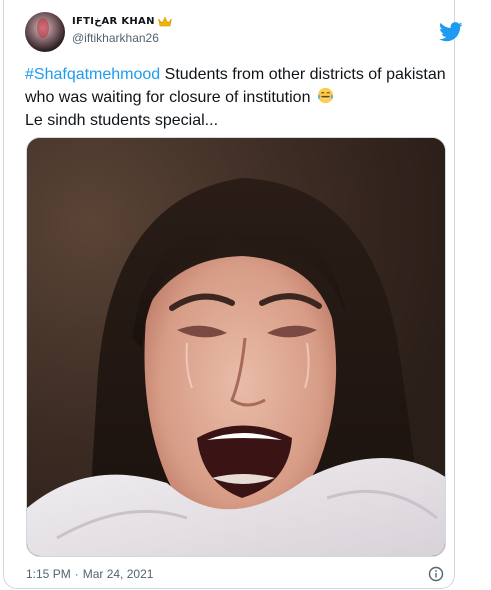 The width and height of the screenshot is (491, 590). What do you see at coordinates (45, 32) in the screenshot?
I see `avatar` at bounding box center [45, 32].